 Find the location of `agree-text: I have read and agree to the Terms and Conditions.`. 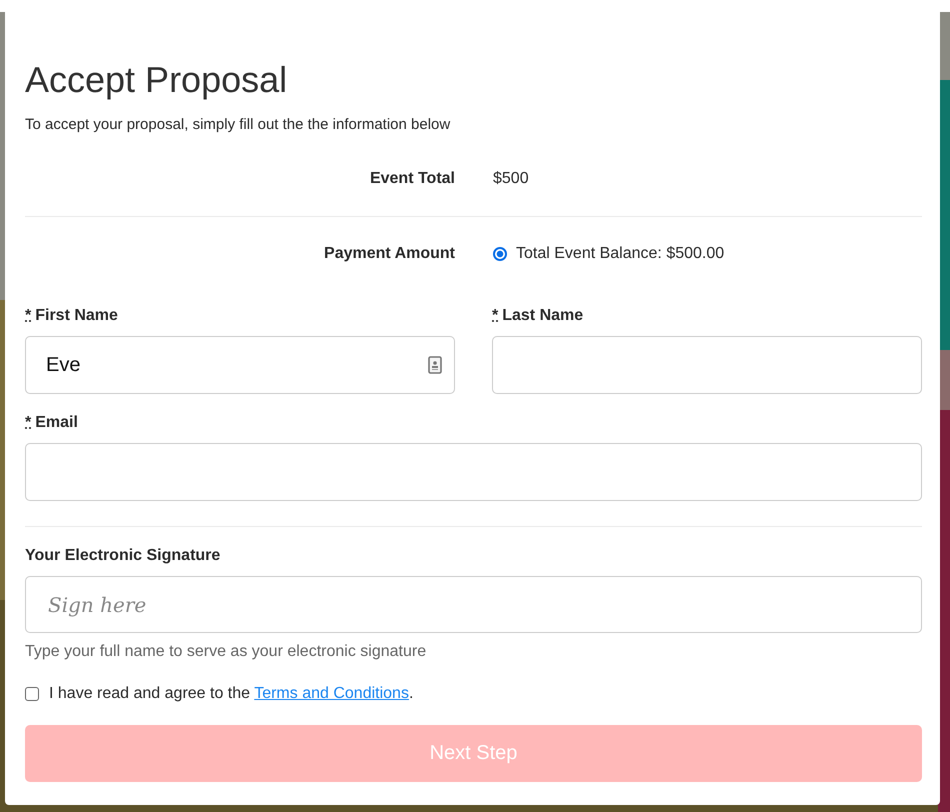

agree-text: I have read and agree to the Terms and Conditions. is located at coordinates (231, 694).